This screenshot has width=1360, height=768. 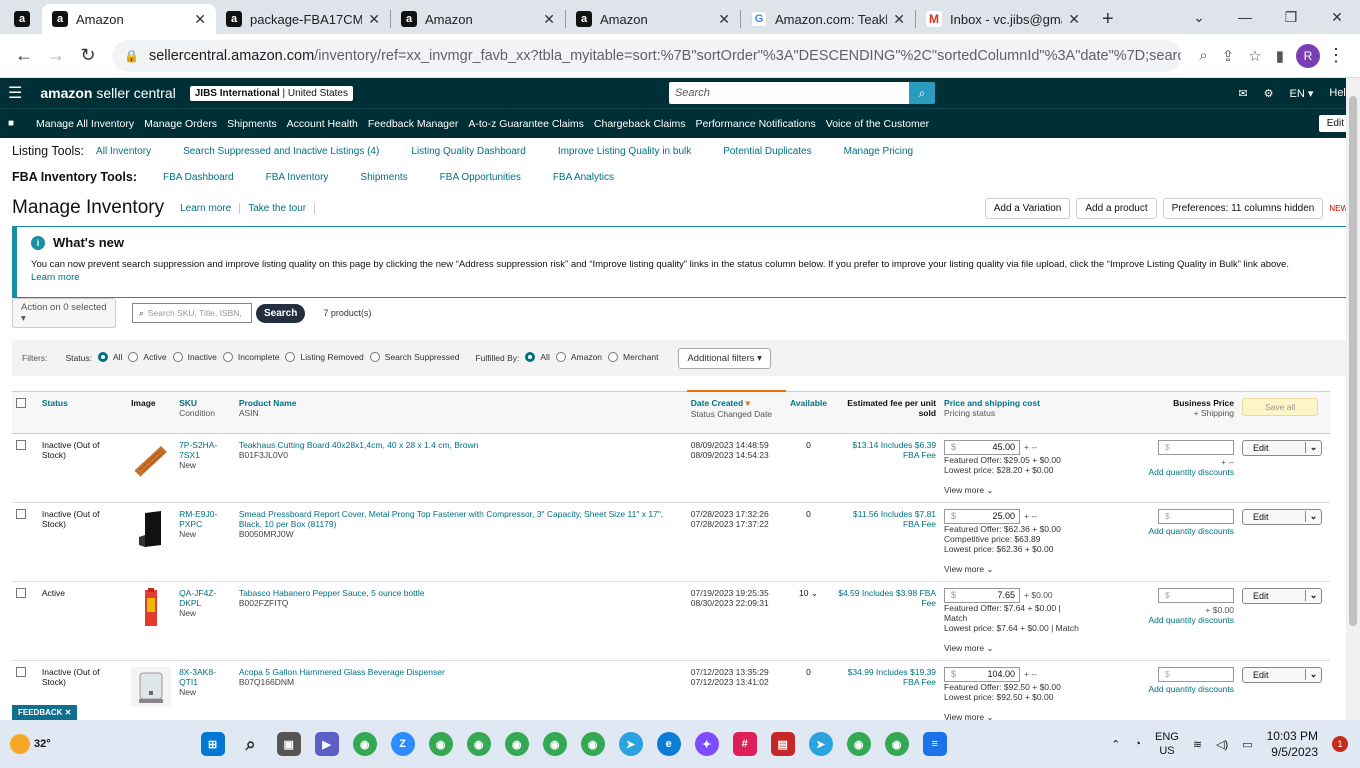 I want to click on fba-tool-link: FBA Inventory, so click(x=297, y=177).